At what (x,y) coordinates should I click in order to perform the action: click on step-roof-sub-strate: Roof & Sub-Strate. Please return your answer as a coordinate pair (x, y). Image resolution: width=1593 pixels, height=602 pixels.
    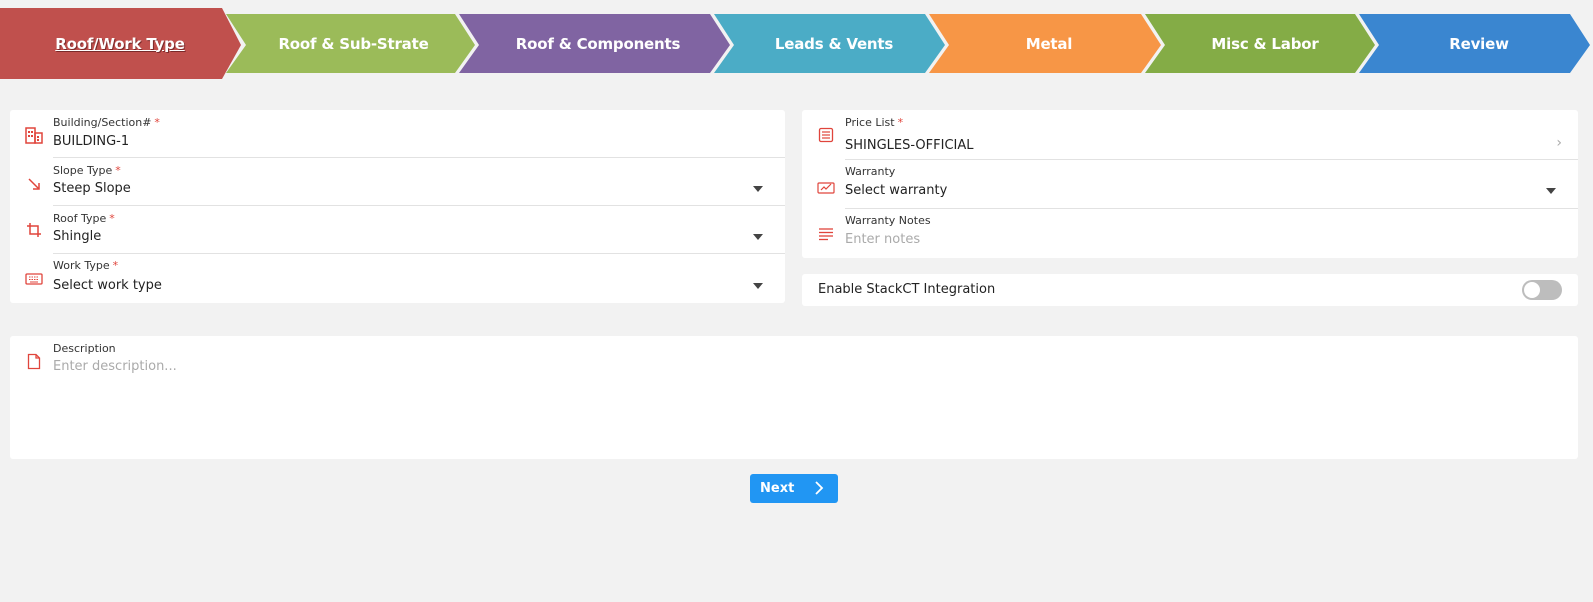
    Looking at the image, I should click on (353, 43).